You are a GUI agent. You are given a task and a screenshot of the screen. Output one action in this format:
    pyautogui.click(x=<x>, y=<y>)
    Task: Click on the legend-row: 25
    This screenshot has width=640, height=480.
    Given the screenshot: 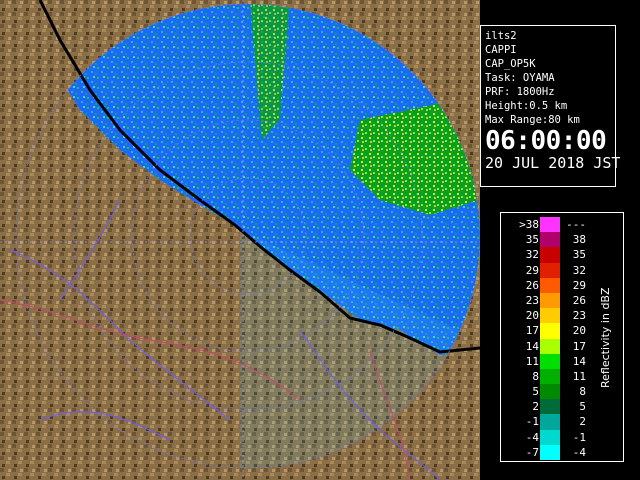 What is the action you would take?
    pyautogui.click(x=551, y=407)
    